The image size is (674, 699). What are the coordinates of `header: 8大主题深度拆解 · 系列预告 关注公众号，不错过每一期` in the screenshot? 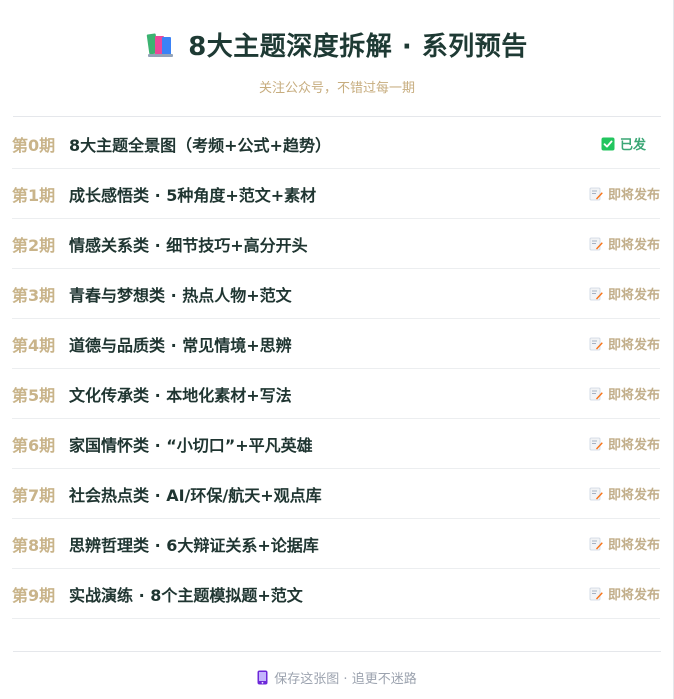 It's located at (337, 48).